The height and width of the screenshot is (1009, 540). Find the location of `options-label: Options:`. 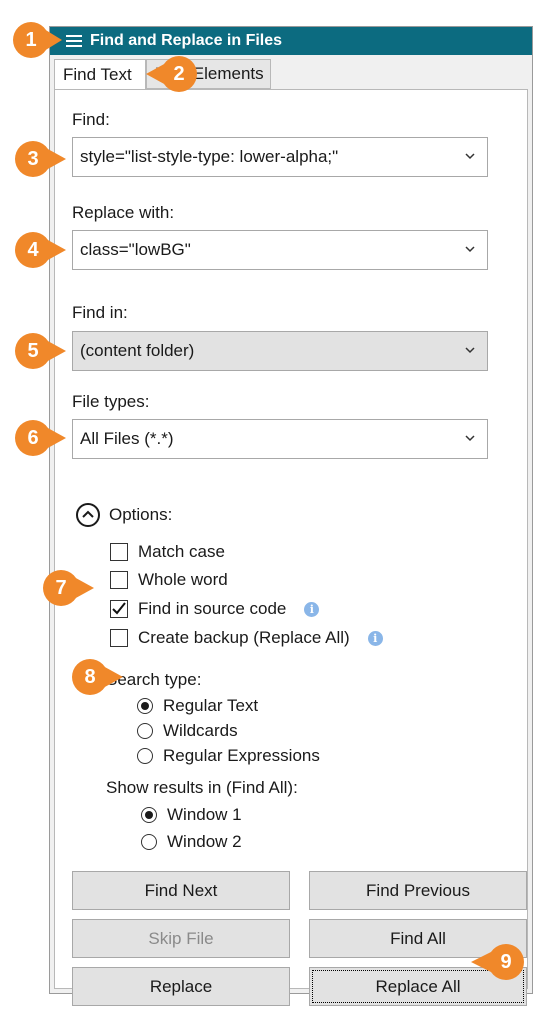

options-label: Options: is located at coordinates (141, 514).